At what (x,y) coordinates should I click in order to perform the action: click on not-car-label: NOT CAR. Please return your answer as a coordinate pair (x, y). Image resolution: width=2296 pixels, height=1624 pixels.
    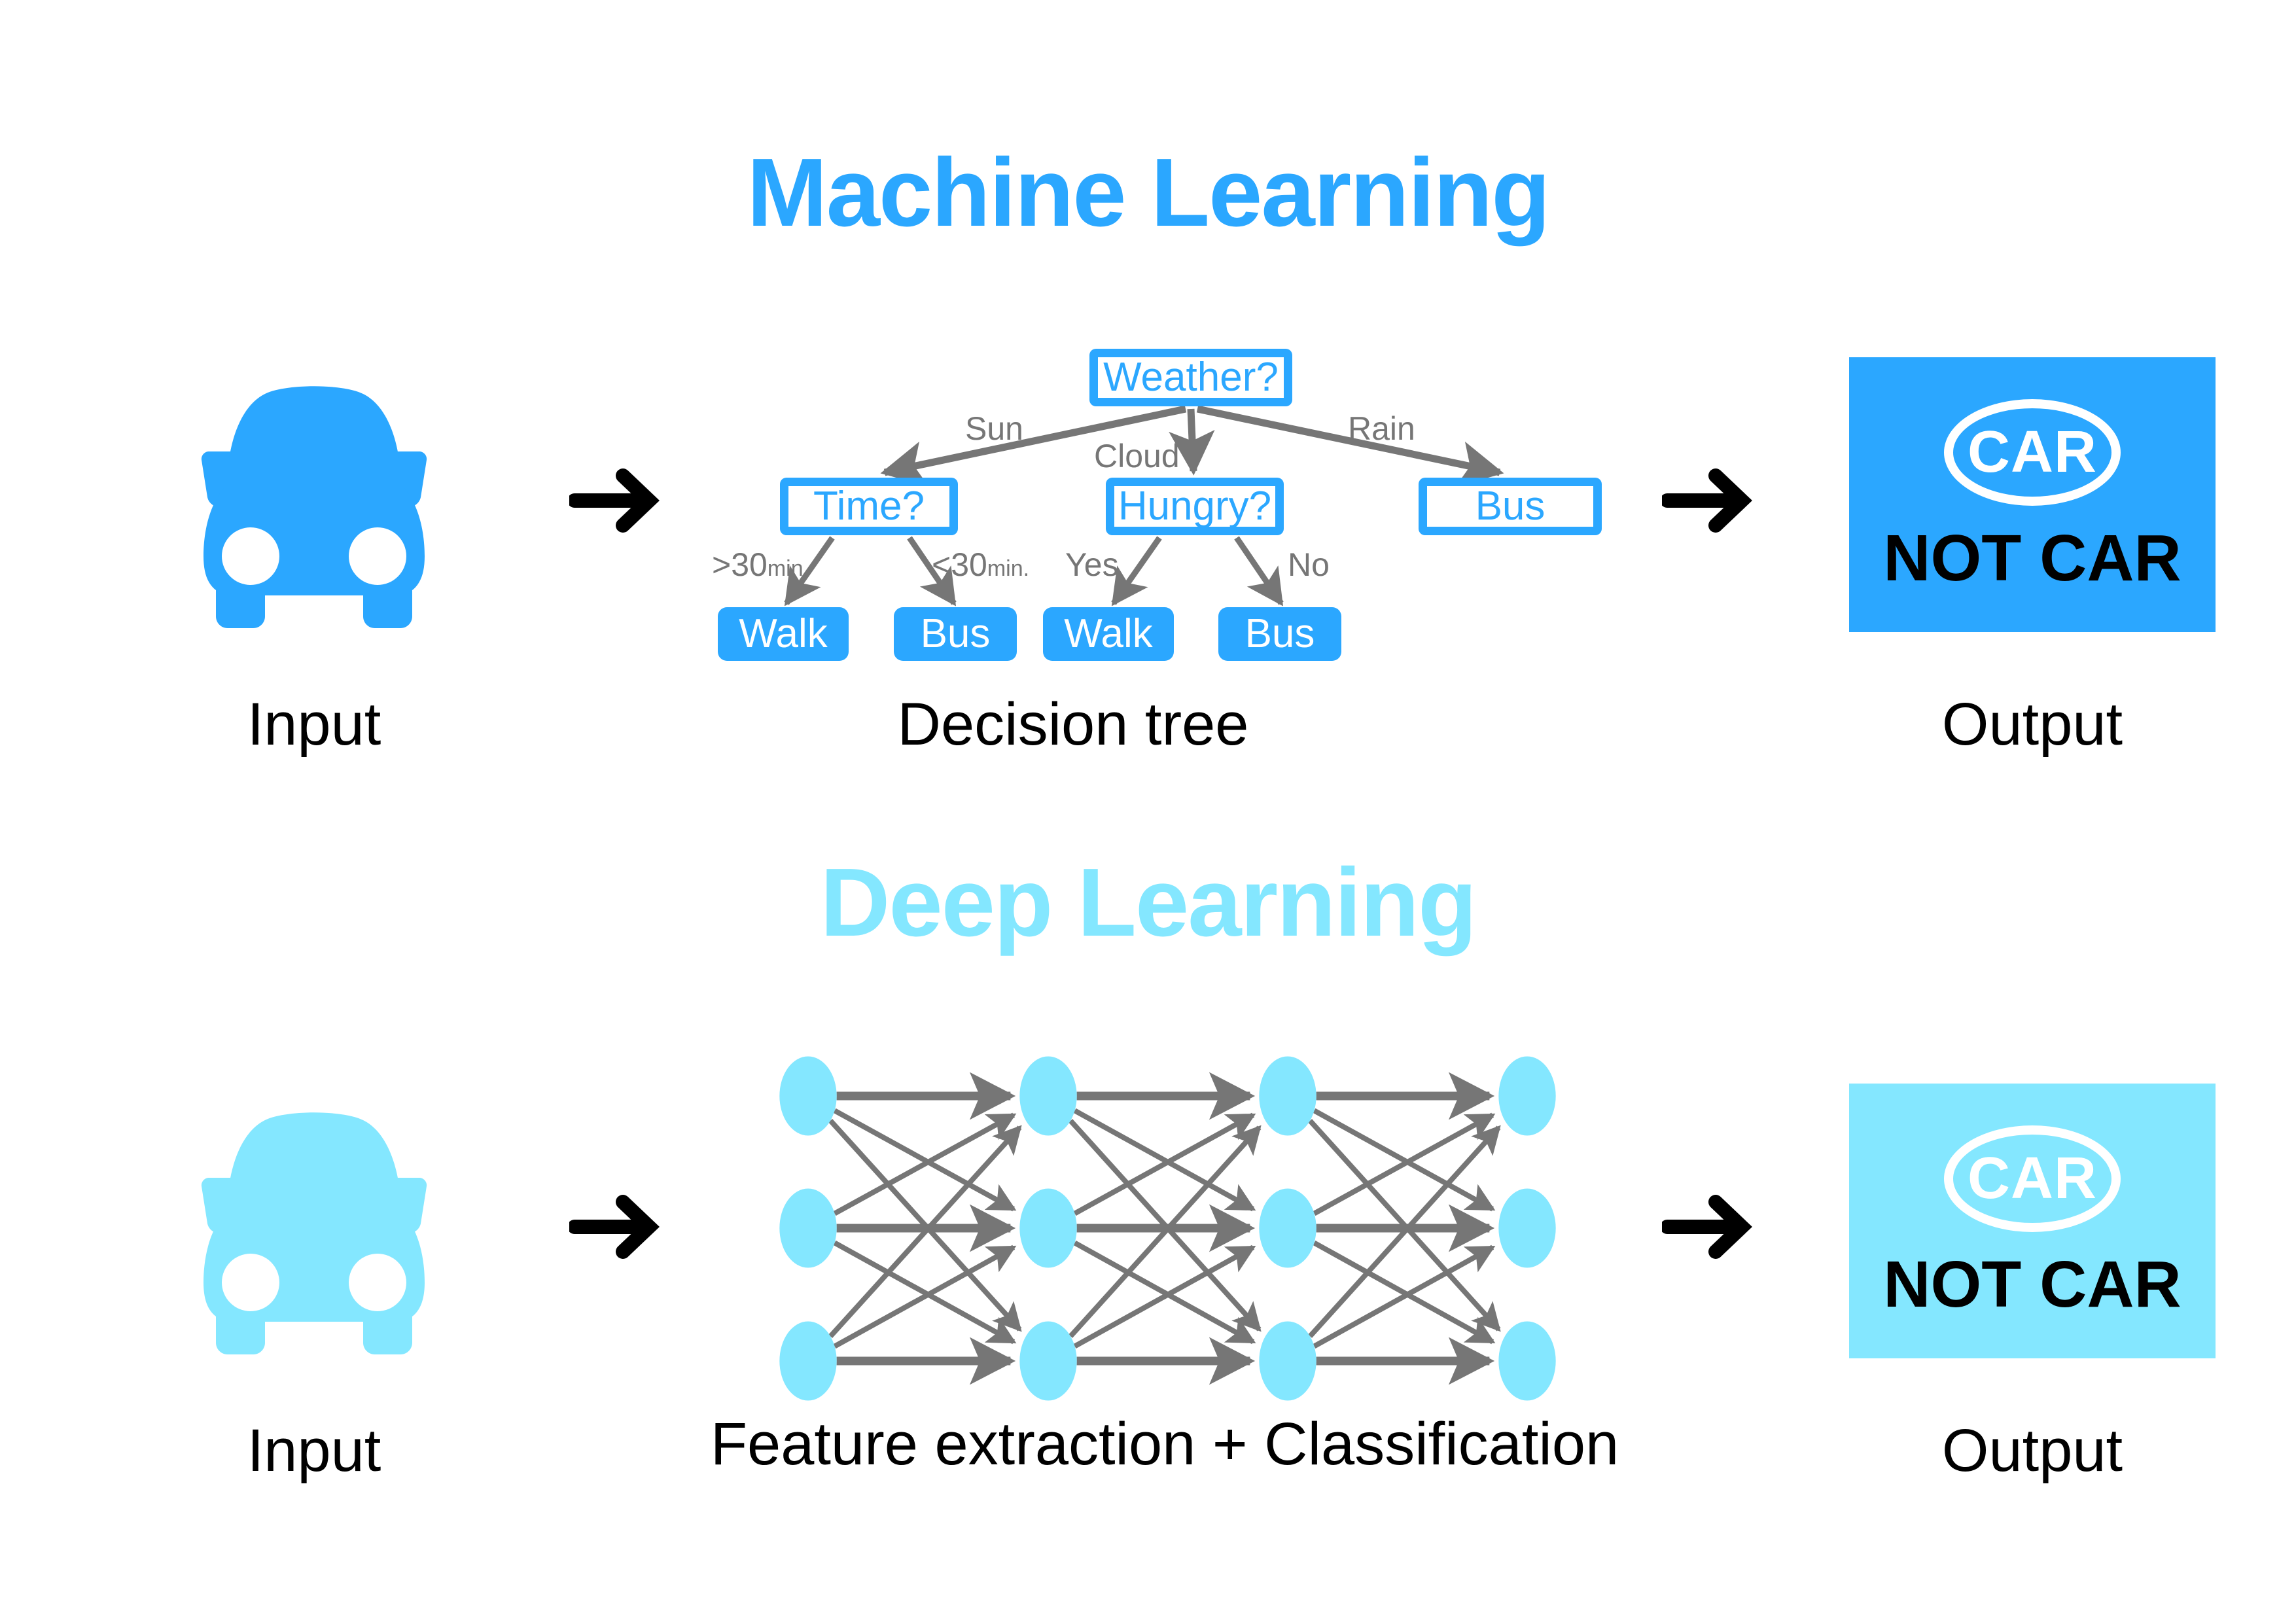
    Looking at the image, I should click on (2032, 1284).